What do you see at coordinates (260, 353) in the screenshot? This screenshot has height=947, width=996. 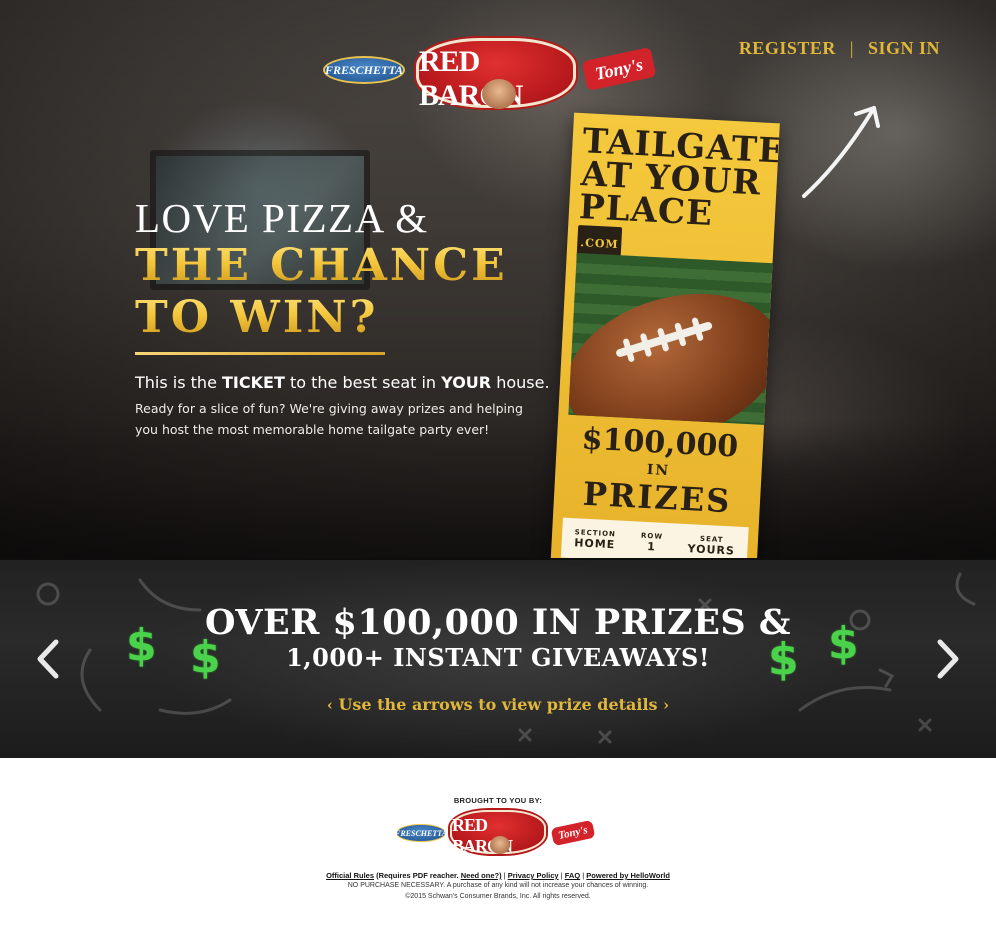 I see `headline-underline` at bounding box center [260, 353].